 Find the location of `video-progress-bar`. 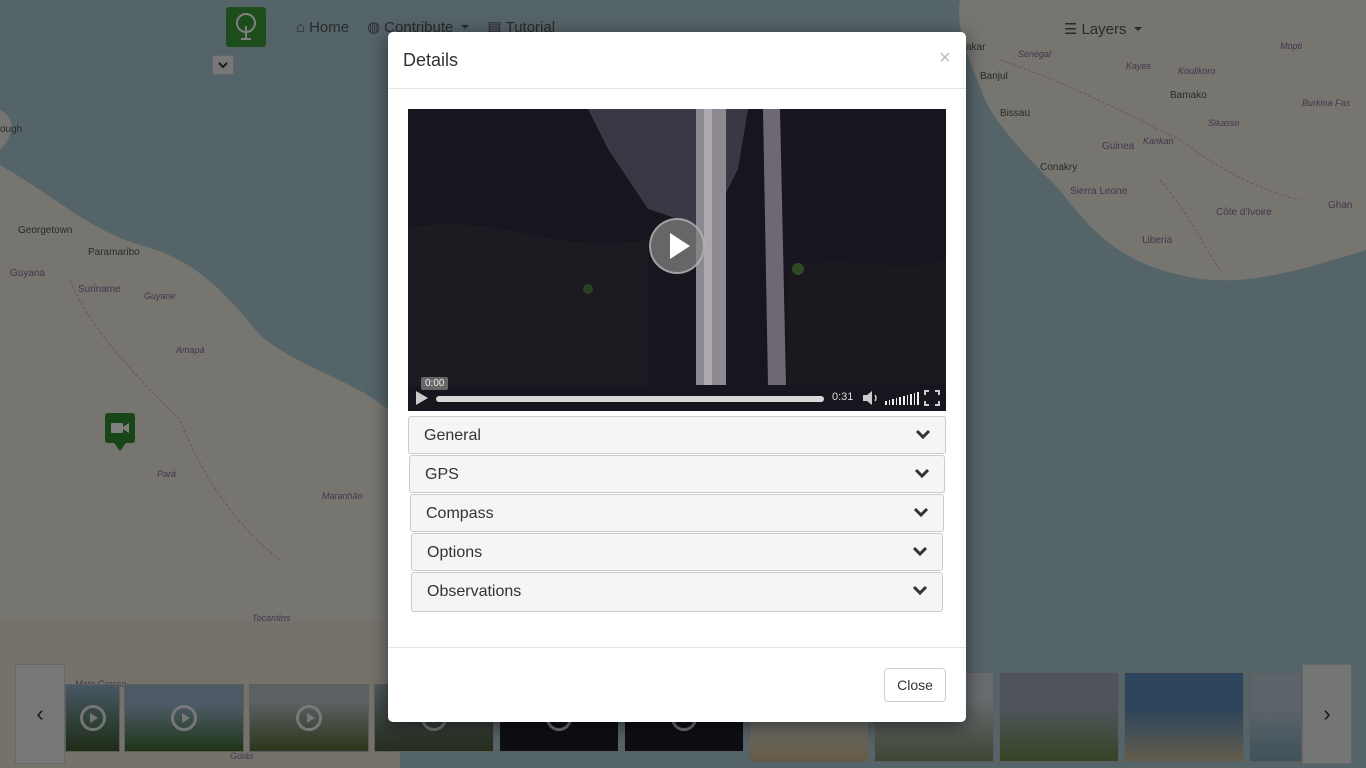

video-progress-bar is located at coordinates (630, 399).